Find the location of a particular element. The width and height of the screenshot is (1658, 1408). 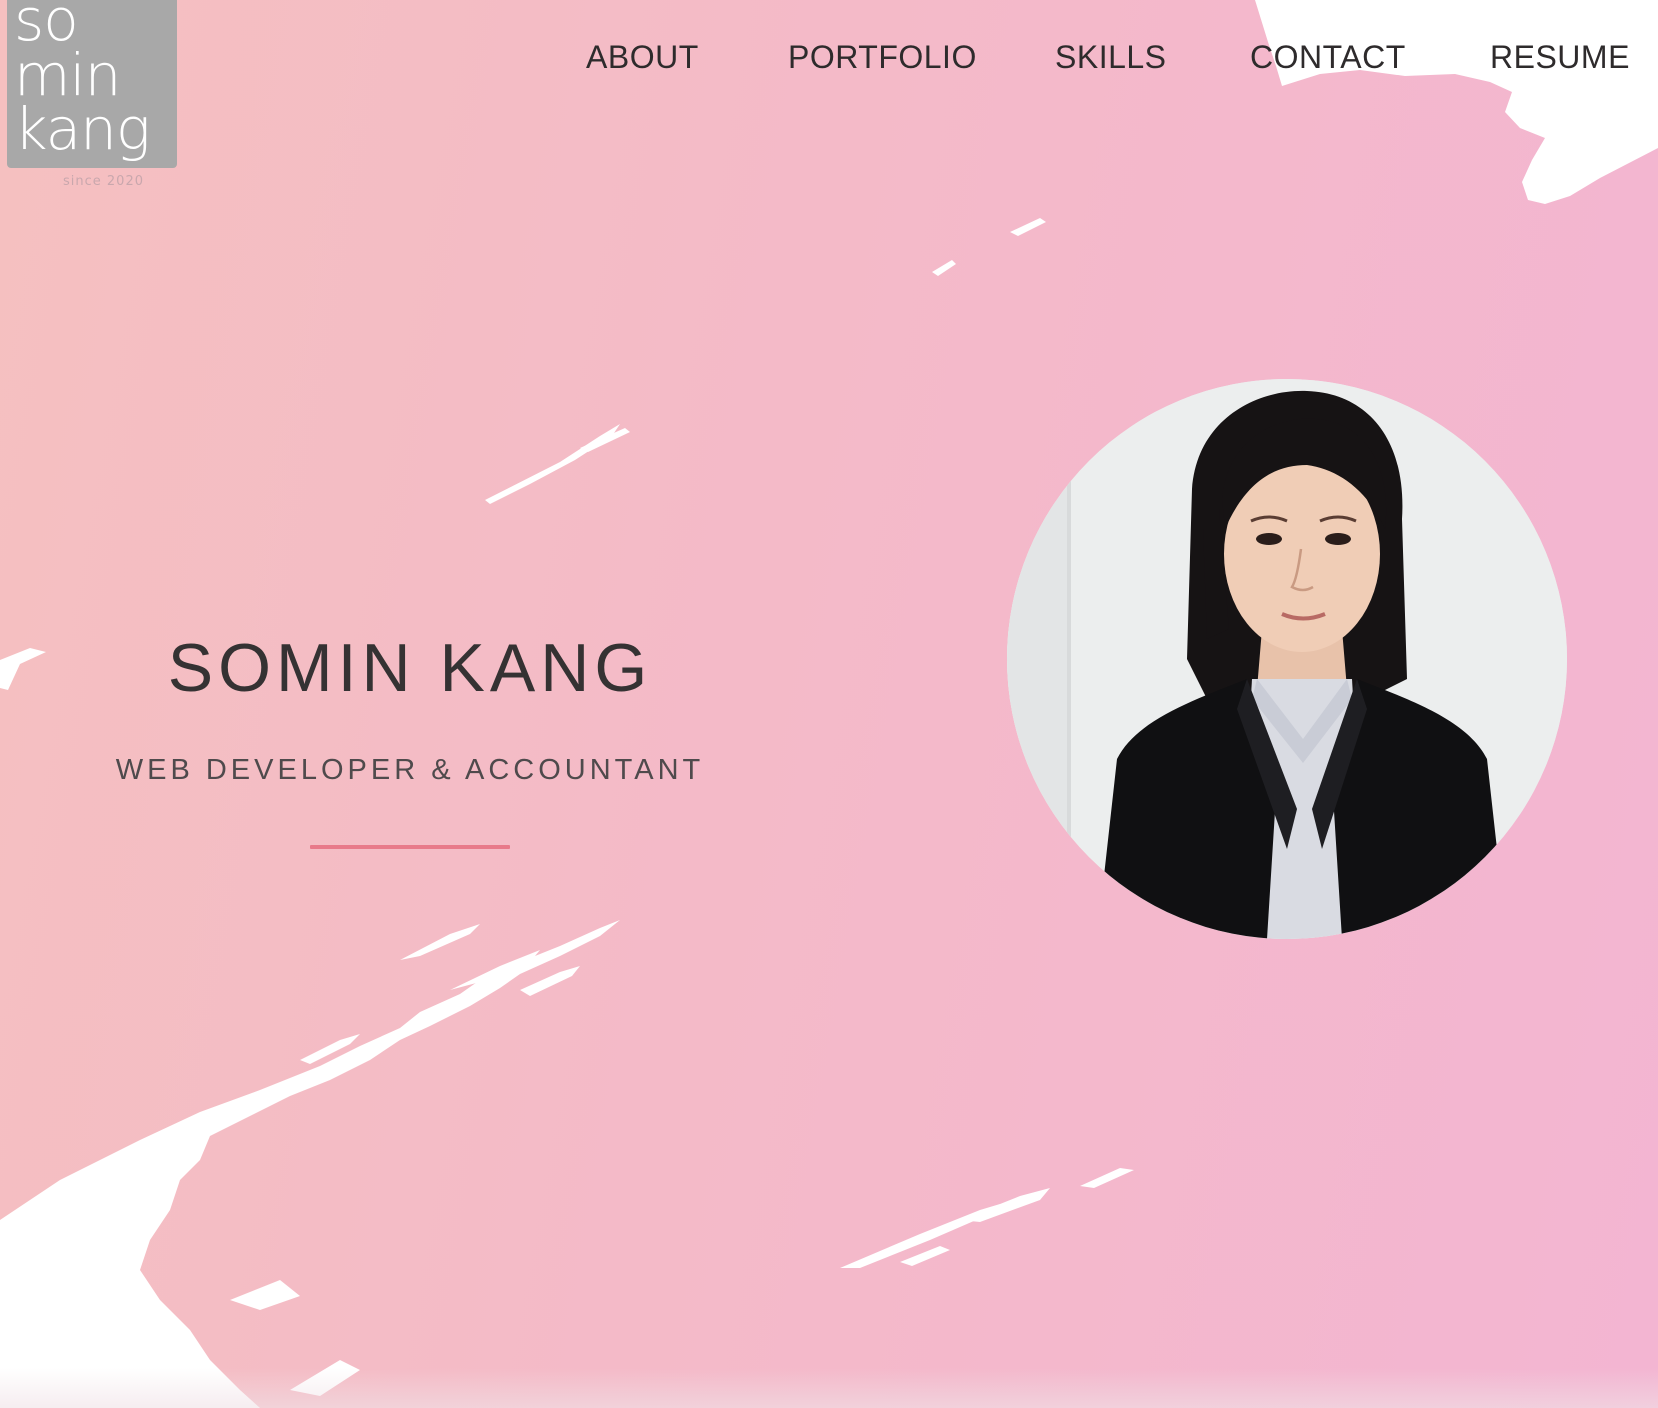

nav-link-about: ABOUT is located at coordinates (642, 57).